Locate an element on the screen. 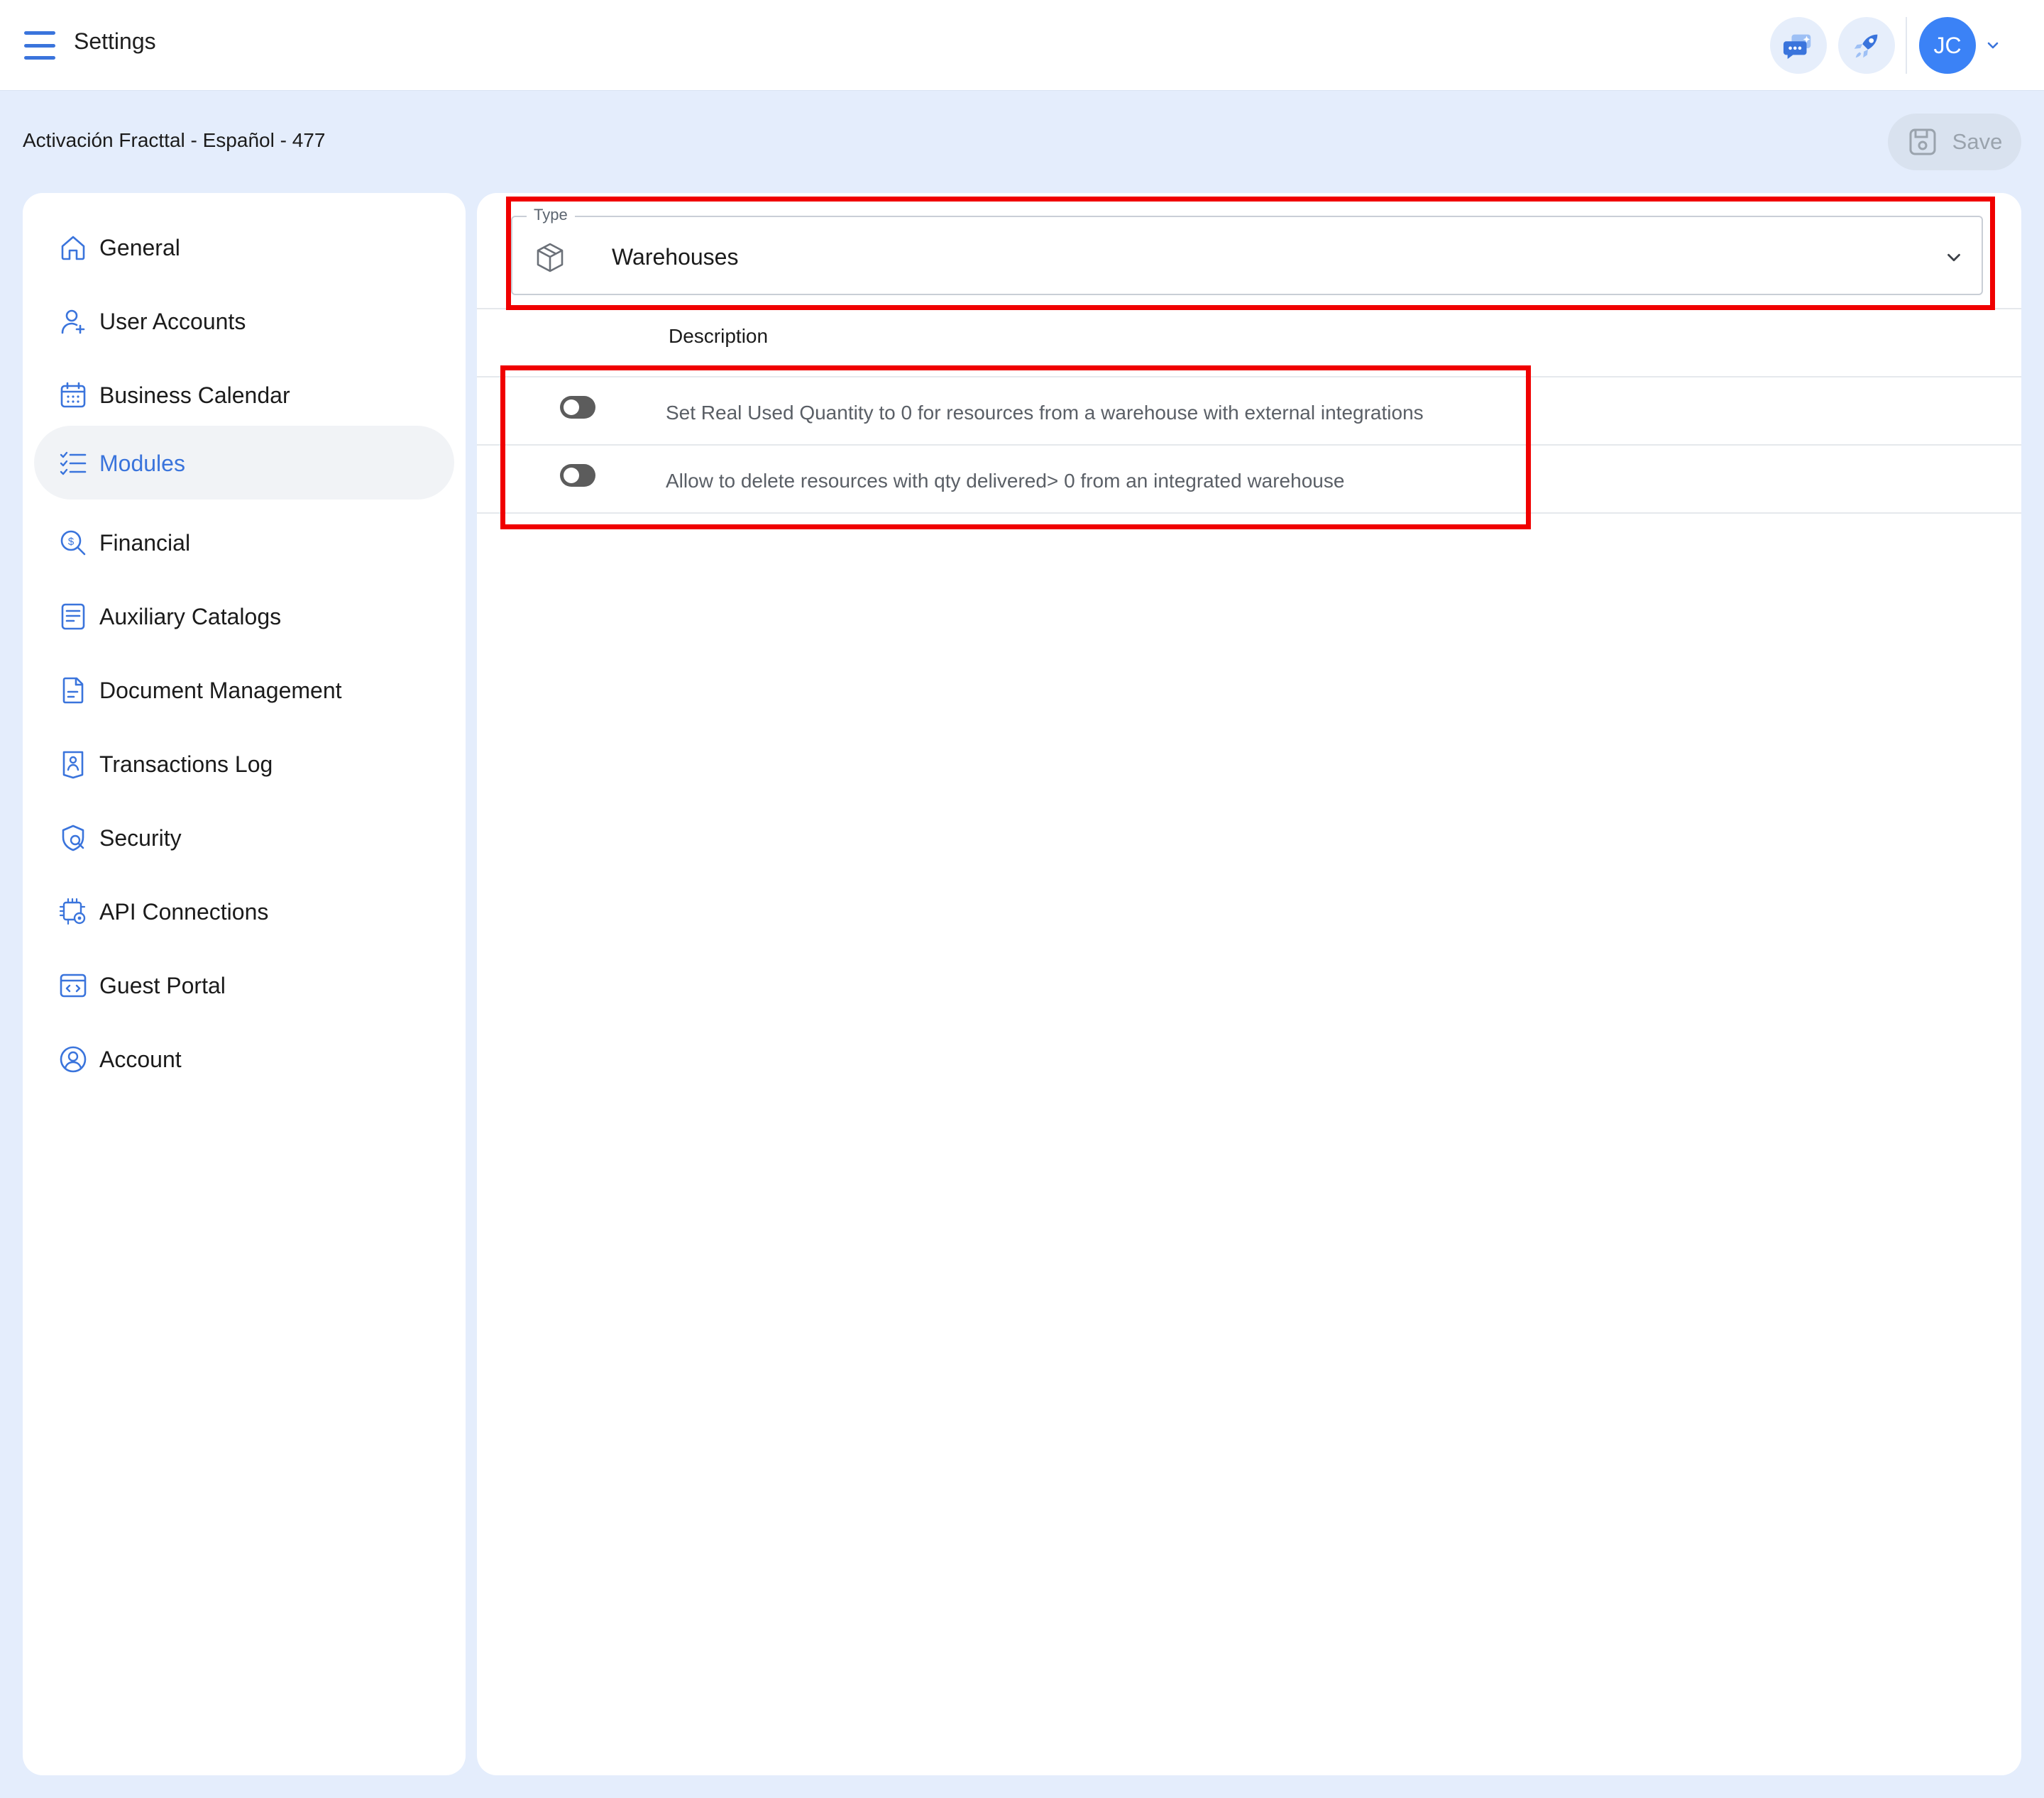 Image resolution: width=2044 pixels, height=1798 pixels. sidebar-item-auxiliary-catalogs: Auxiliary Catalogs is located at coordinates (244, 616).